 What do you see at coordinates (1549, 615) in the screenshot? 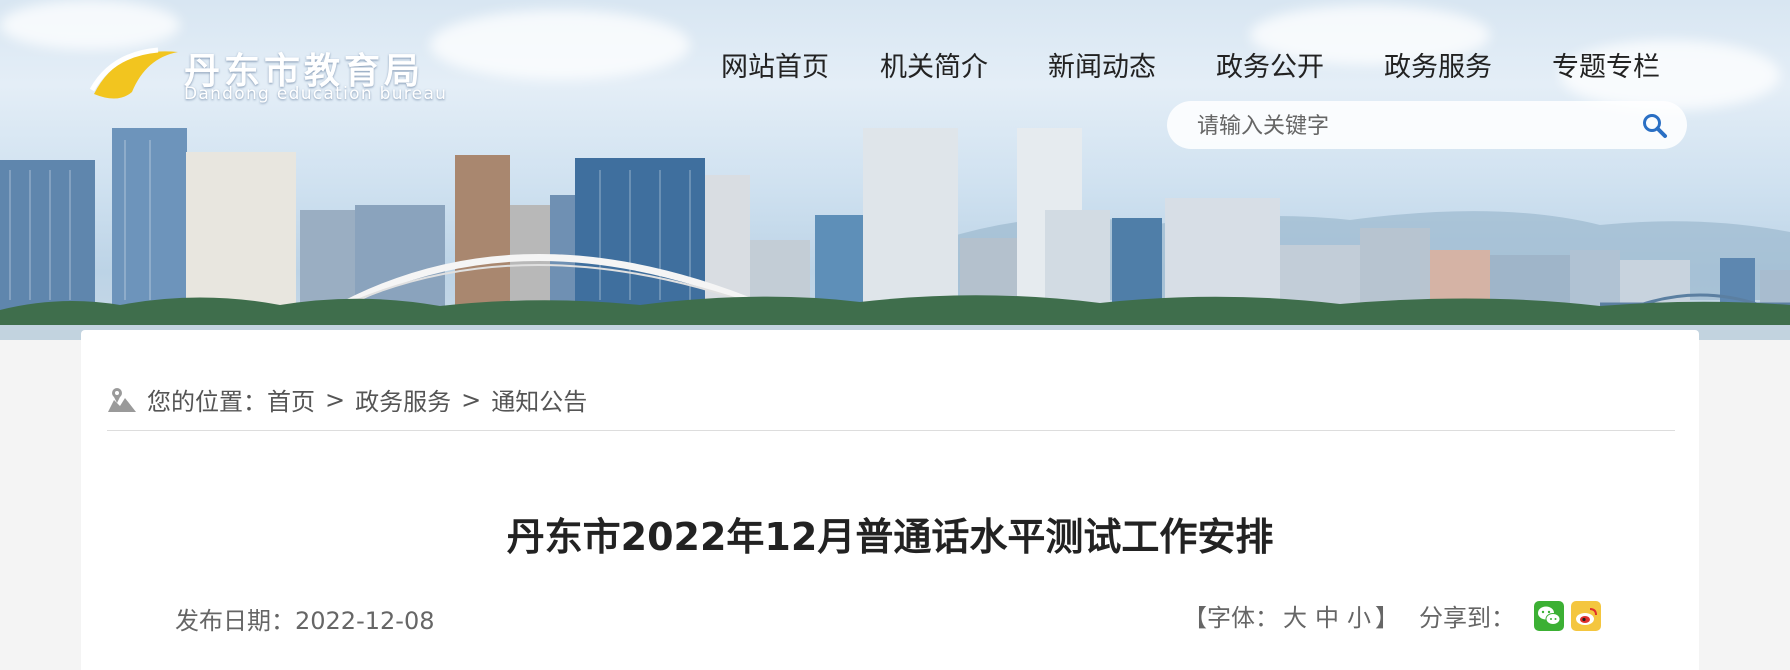
I see `wechat-icon` at bounding box center [1549, 615].